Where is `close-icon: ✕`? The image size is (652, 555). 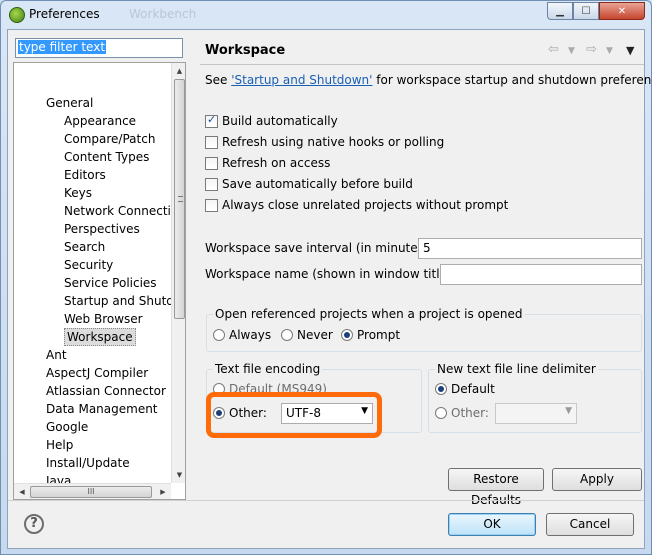
close-icon: ✕ is located at coordinates (622, 11).